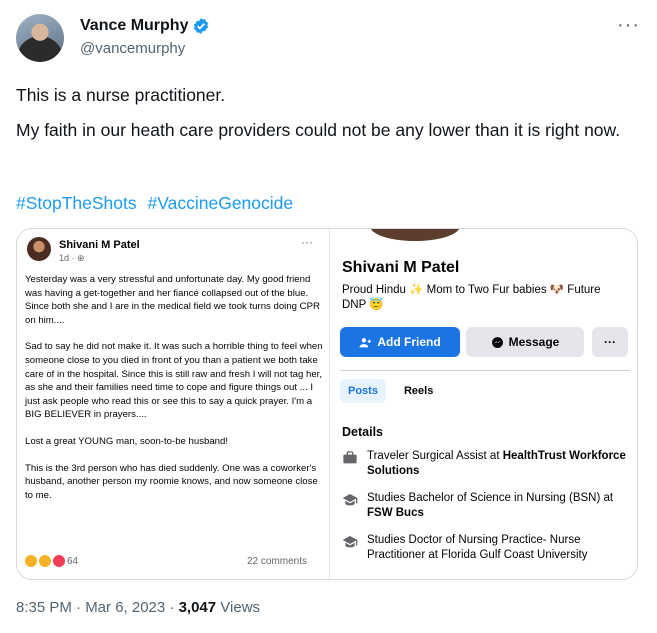 The height and width of the screenshot is (633, 657). Describe the element at coordinates (610, 342) in the screenshot. I see `profile-more-button: ···` at that location.